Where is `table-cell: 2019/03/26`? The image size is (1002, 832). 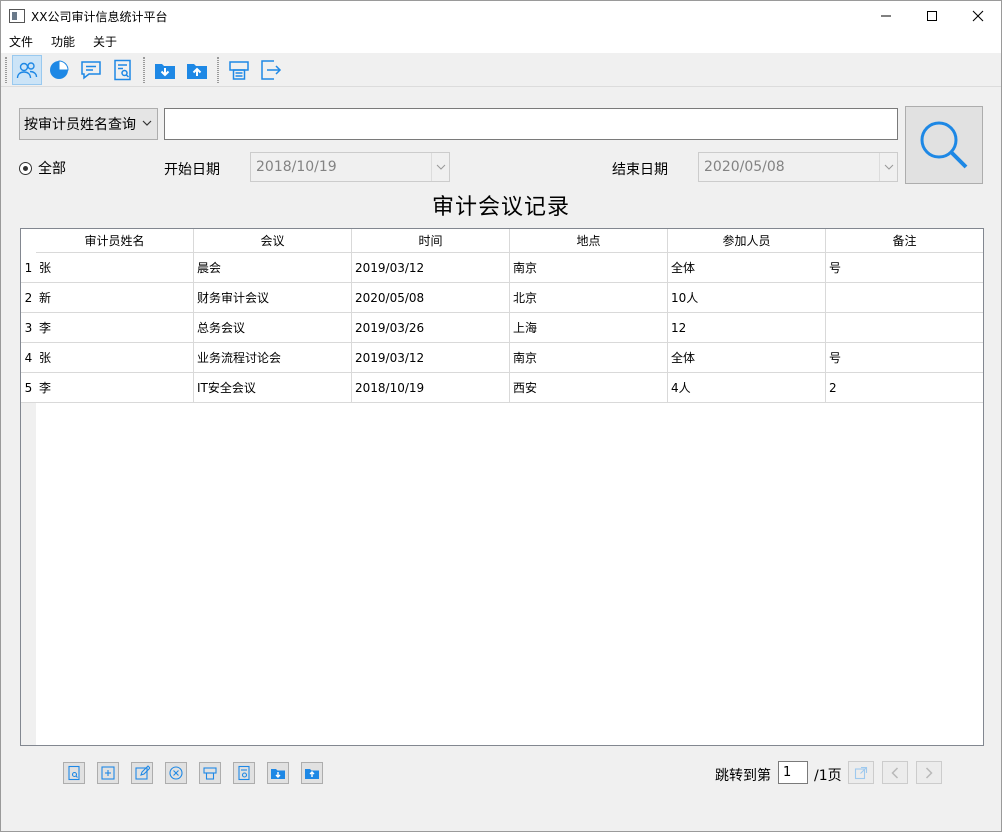 table-cell: 2019/03/26 is located at coordinates (431, 328).